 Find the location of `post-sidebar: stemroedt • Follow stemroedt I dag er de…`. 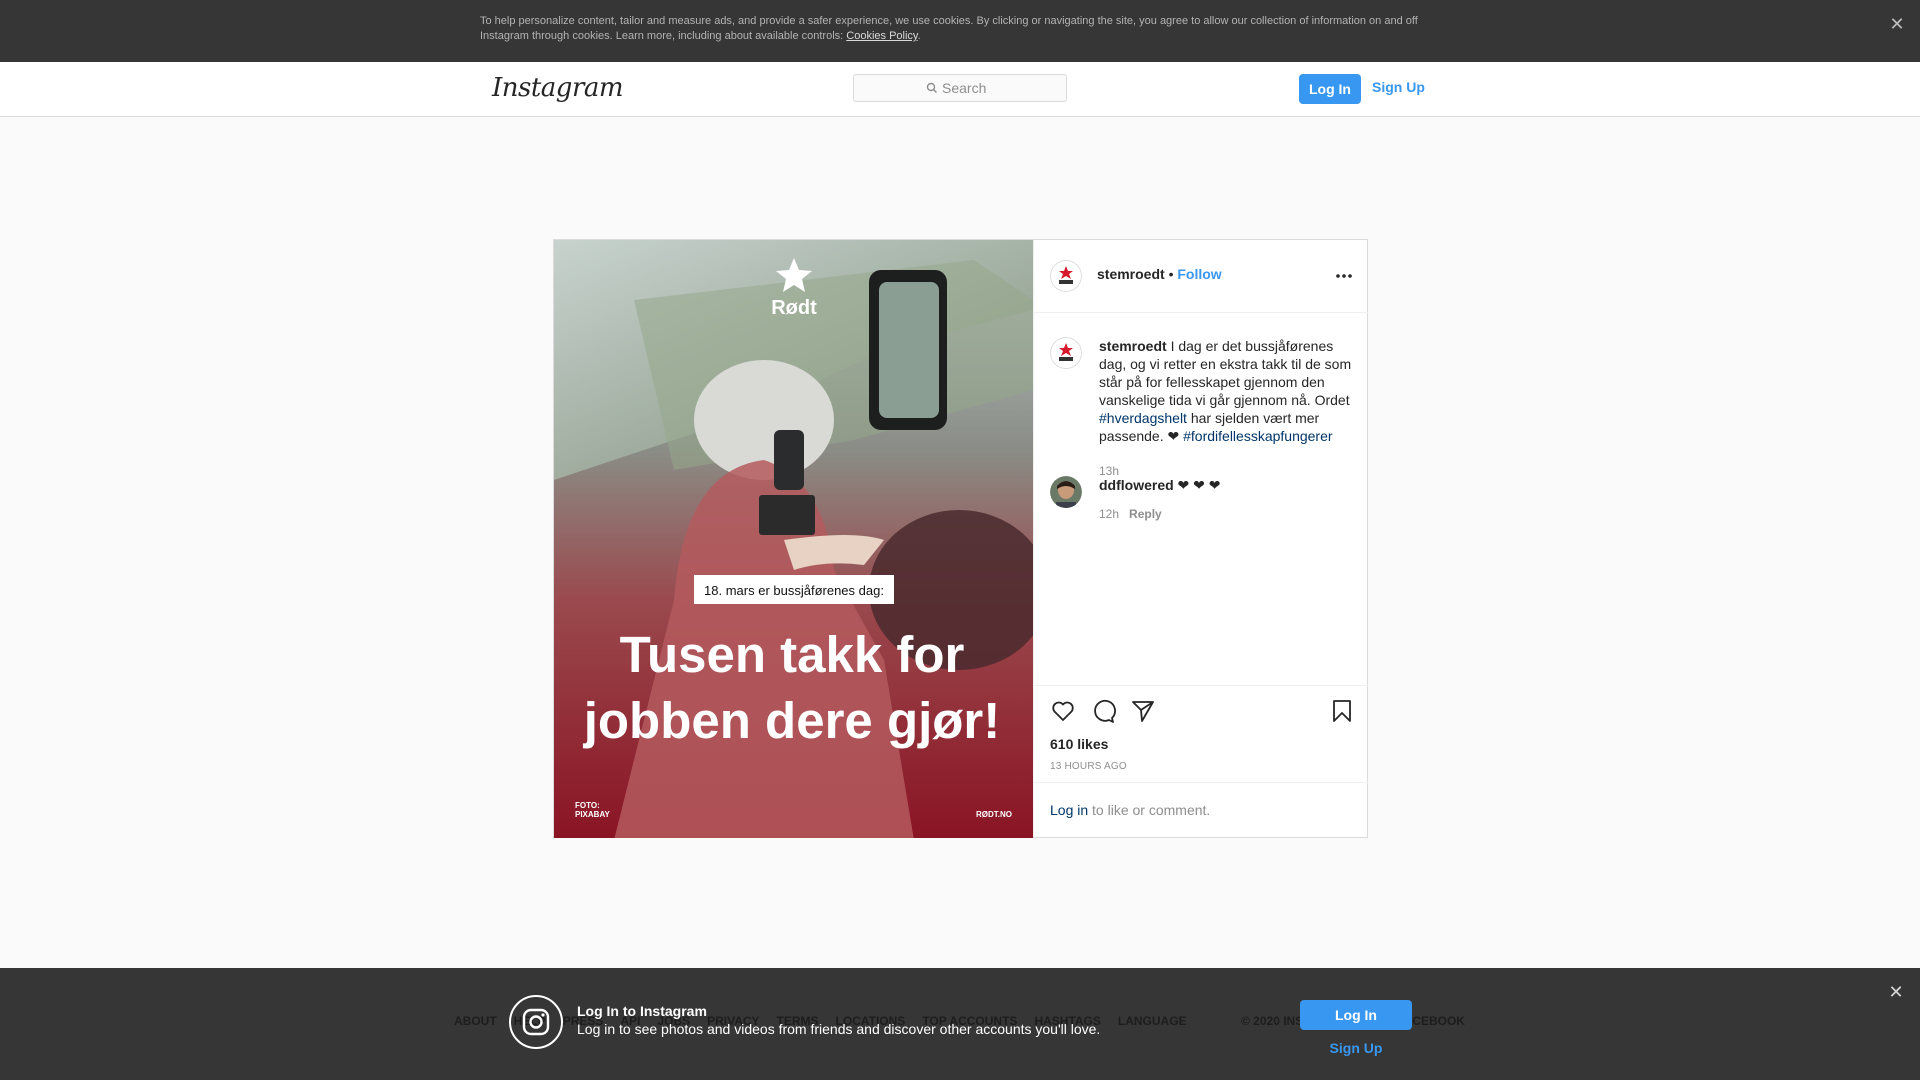

post-sidebar: stemroedt • Follow stemroedt I dag er de… is located at coordinates (1200, 538).